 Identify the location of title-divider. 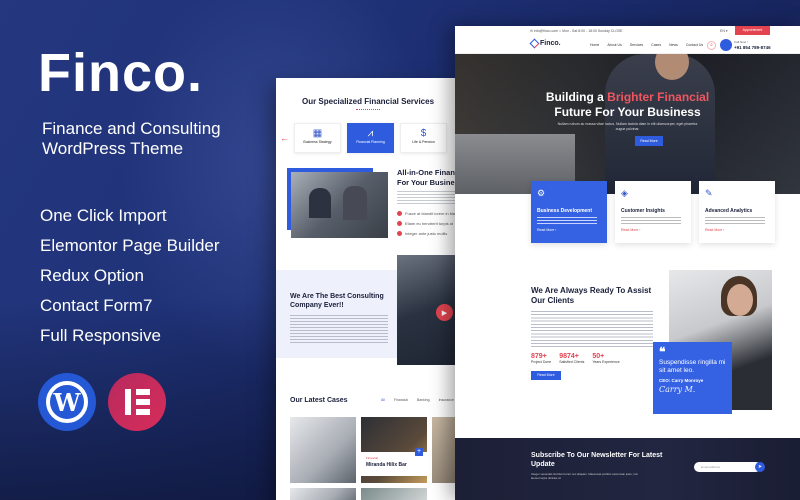
(368, 110).